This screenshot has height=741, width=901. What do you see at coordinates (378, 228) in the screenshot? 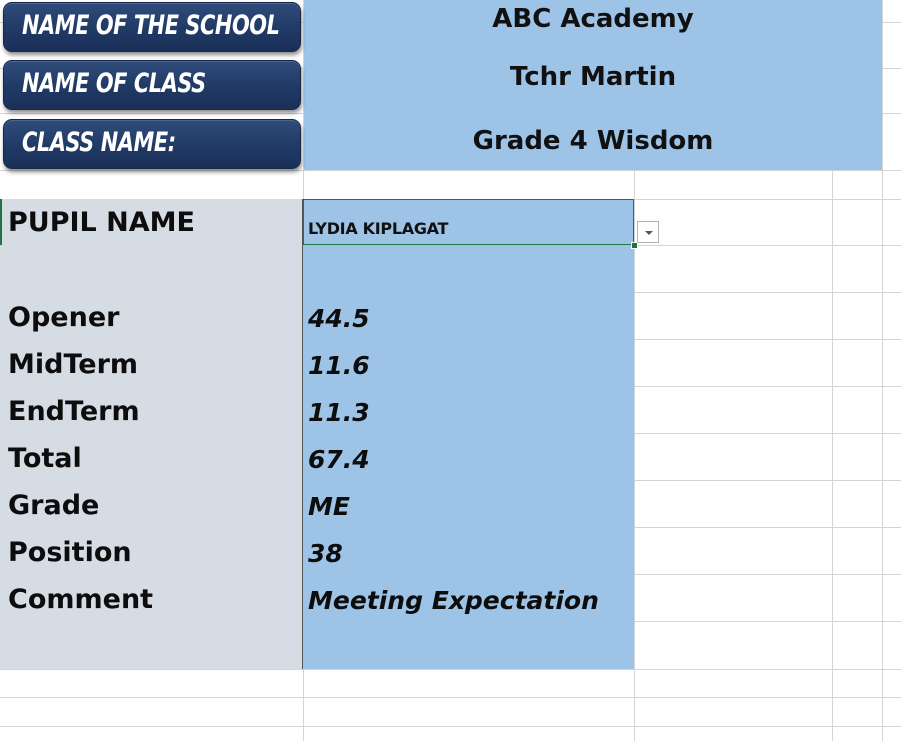
I see `pupil-name-selected: LYDIA KIPLAGAT` at bounding box center [378, 228].